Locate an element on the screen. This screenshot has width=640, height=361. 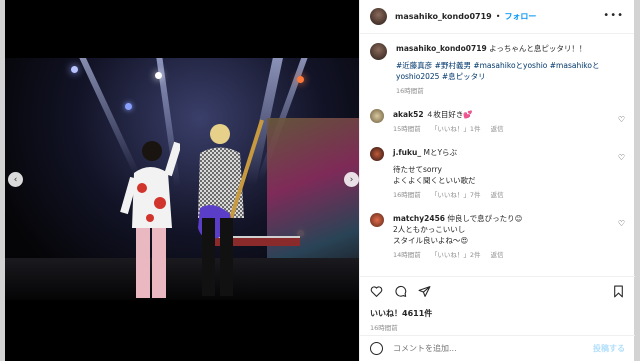
post-time: 16時間前 is located at coordinates (497, 327).